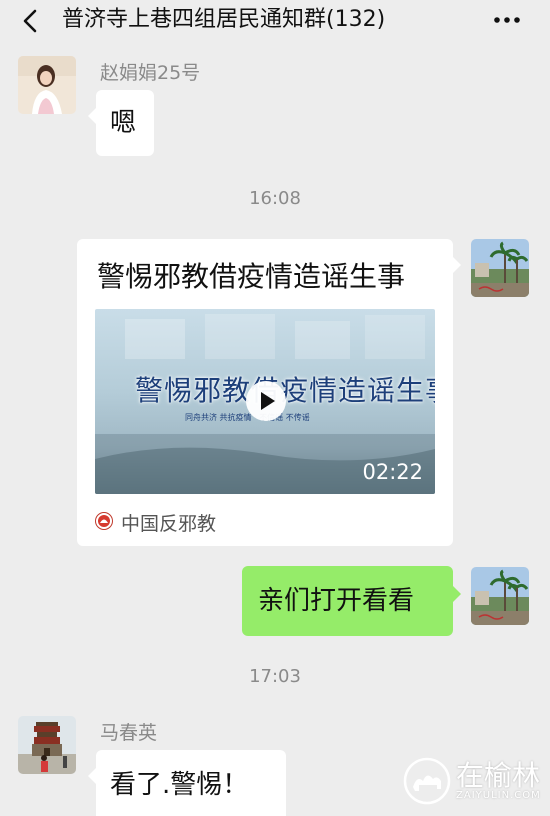 Image resolution: width=550 pixels, height=816 pixels. What do you see at coordinates (47, 745) in the screenshot?
I see `avatar-ma` at bounding box center [47, 745].